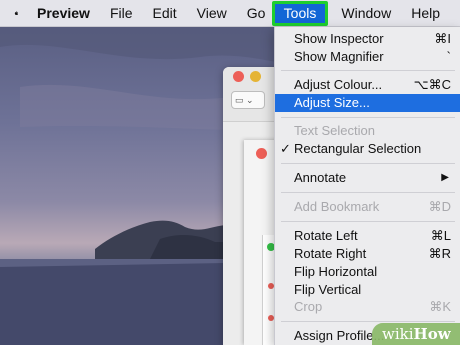  Describe the element at coordinates (255, 76) in the screenshot. I see `minimize-button` at that location.